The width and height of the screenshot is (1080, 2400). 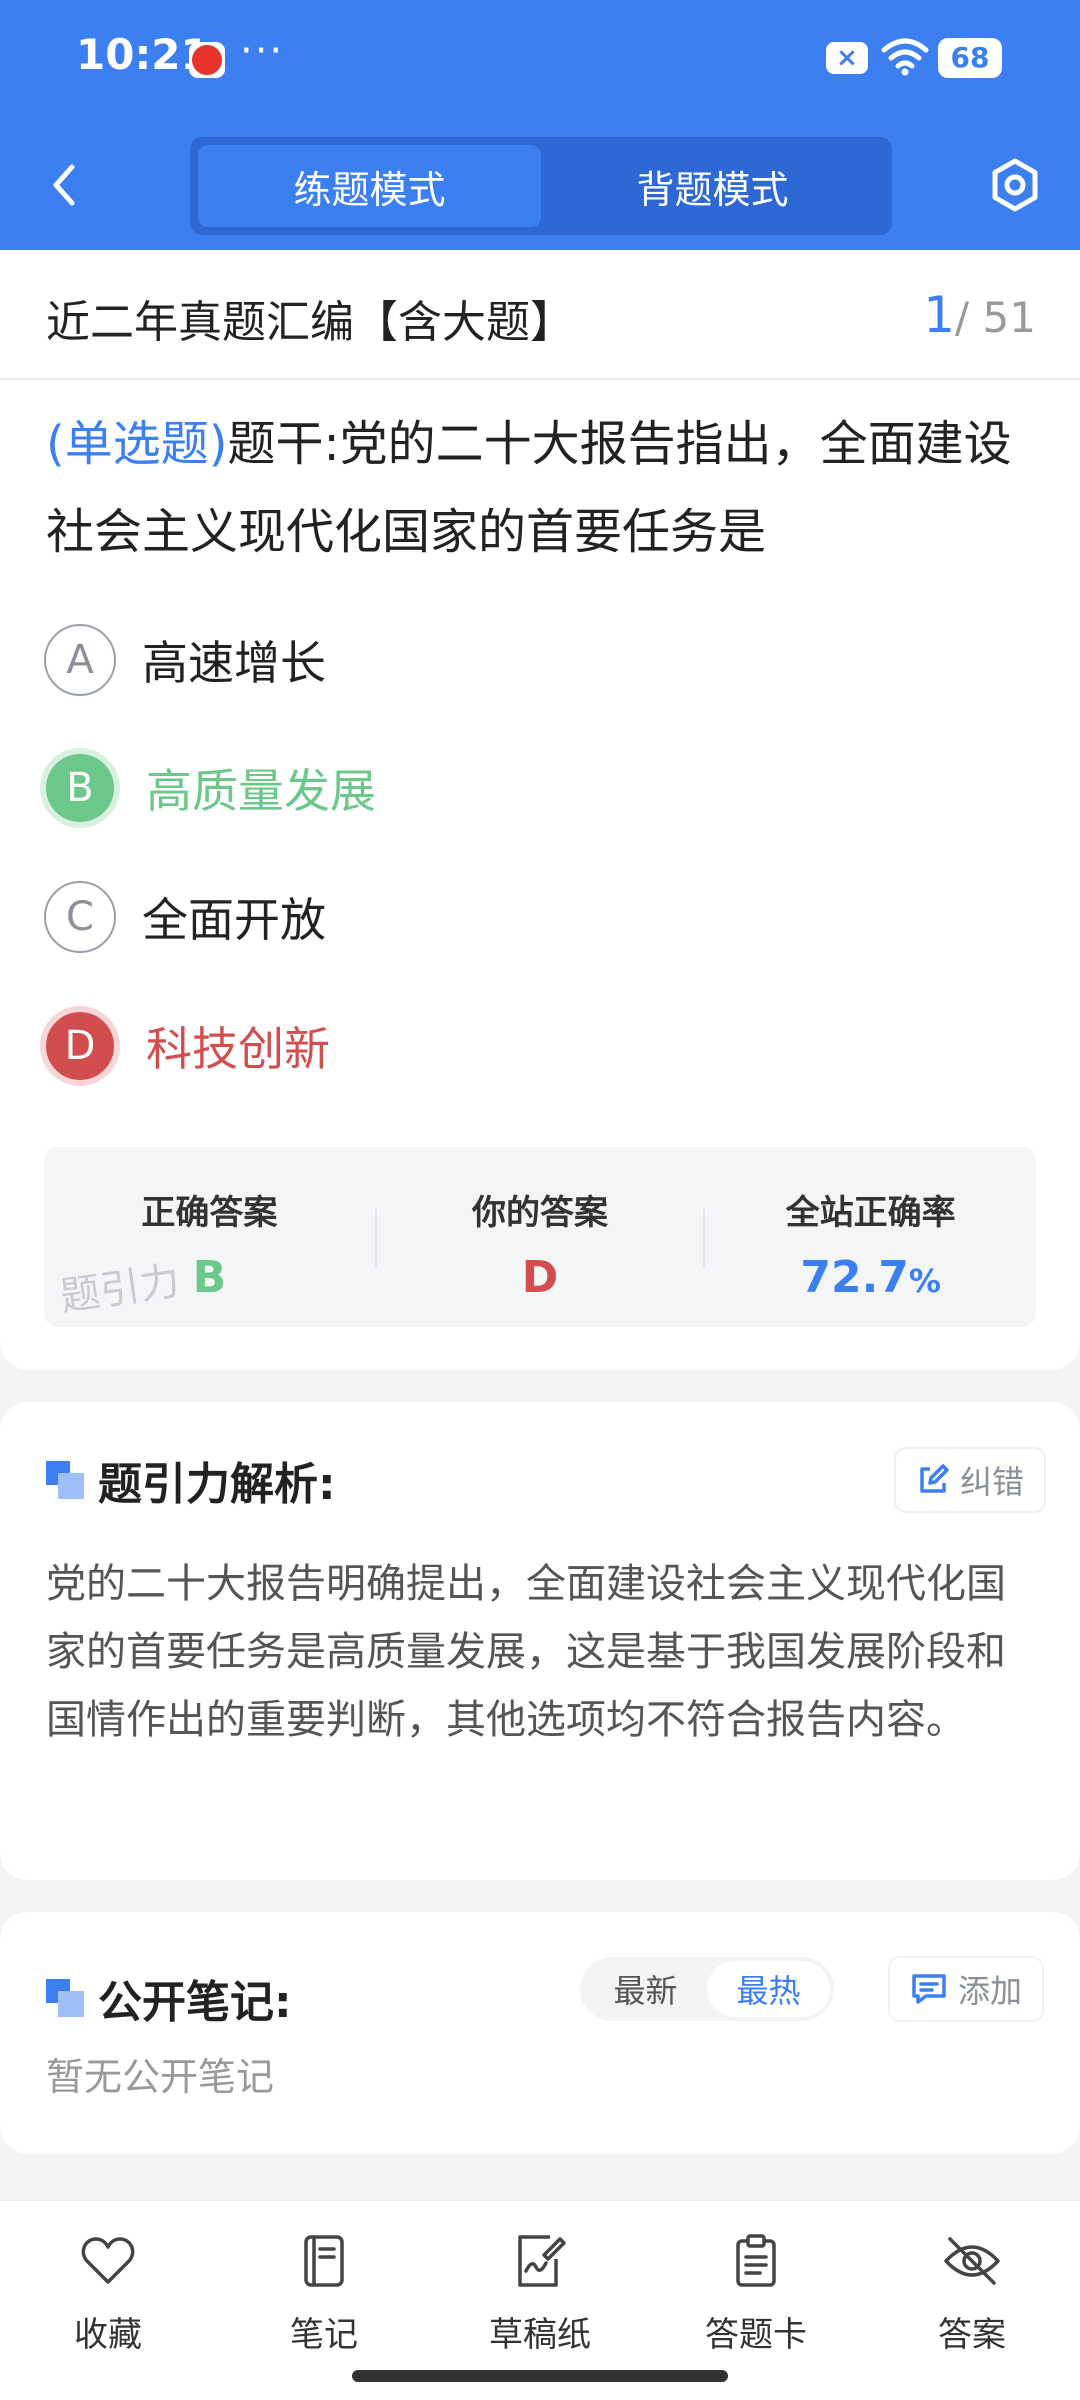 What do you see at coordinates (540, 2335) in the screenshot?
I see `nav-draft-label: 草稿纸` at bounding box center [540, 2335].